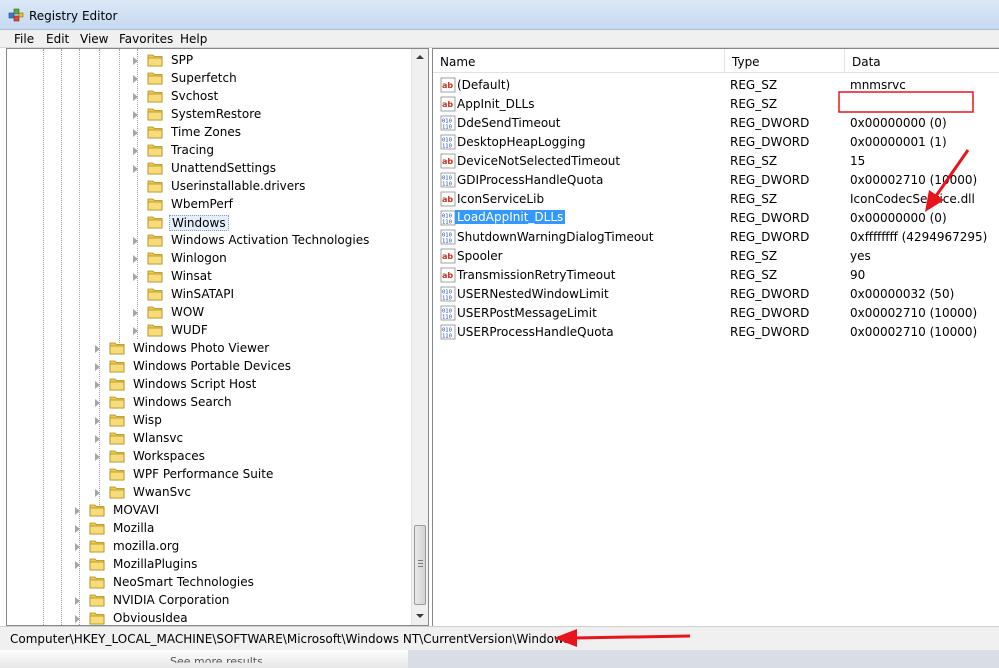 The width and height of the screenshot is (999, 668). Describe the element at coordinates (716, 161) in the screenshot. I see `value-row: ab DeviceNotSelectedTimeout REG_SZ 15` at that location.